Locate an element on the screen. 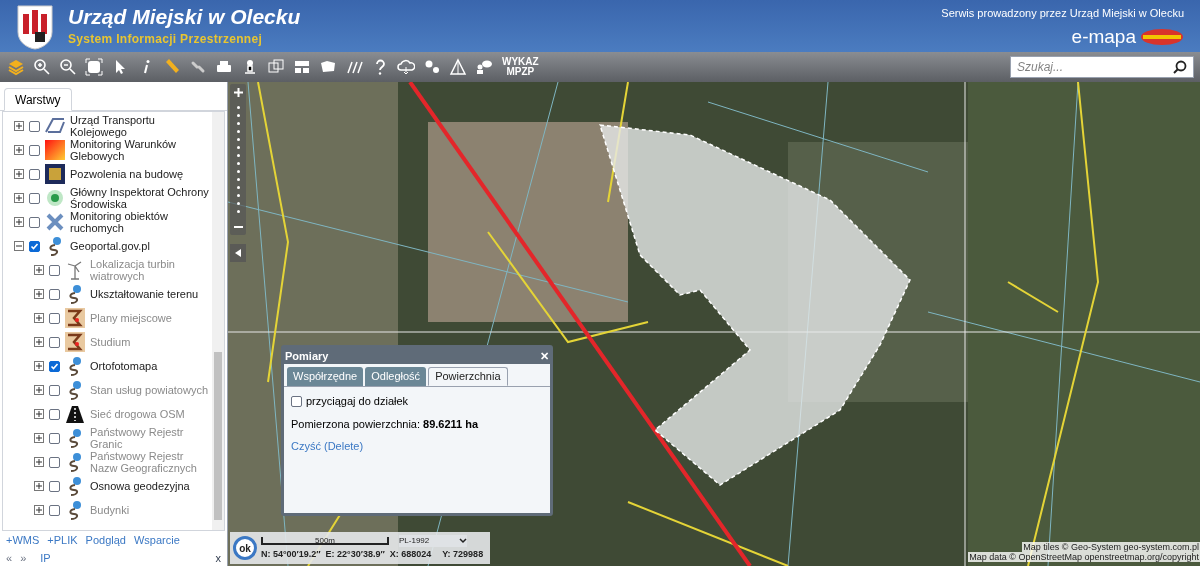 The image size is (1200, 566). scrollbar is located at coordinates (218, 321).